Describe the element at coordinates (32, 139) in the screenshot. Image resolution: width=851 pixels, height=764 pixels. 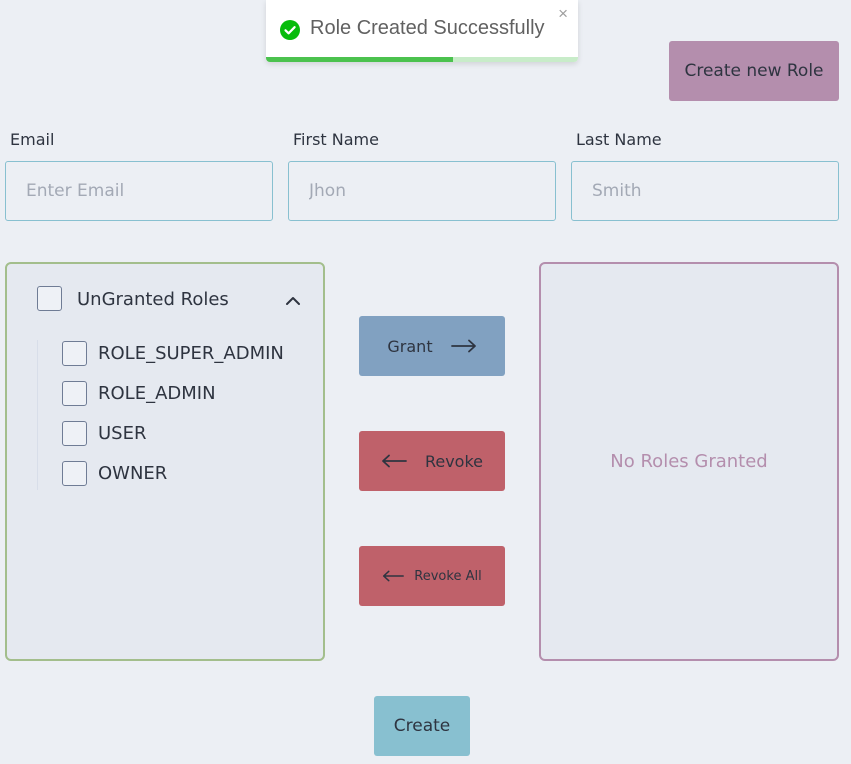
I see `email-label: Email` at that location.